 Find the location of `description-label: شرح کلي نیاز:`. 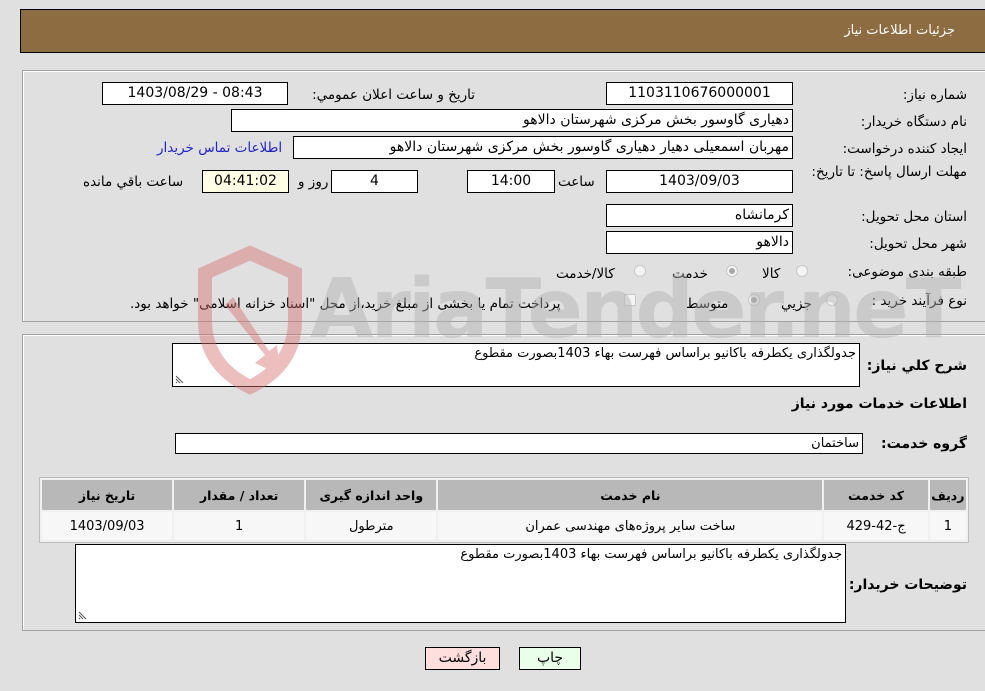

description-label: شرح کلي نیاز: is located at coordinates (916, 366).